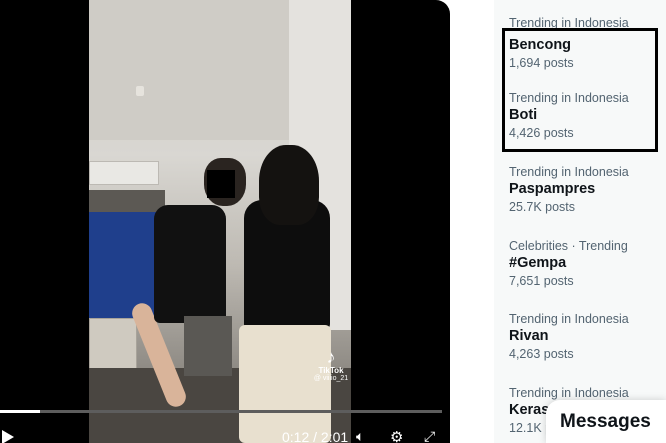 This screenshot has width=666, height=443. Describe the element at coordinates (331, 357) in the screenshot. I see `tiktok-icon: ♪` at that location.